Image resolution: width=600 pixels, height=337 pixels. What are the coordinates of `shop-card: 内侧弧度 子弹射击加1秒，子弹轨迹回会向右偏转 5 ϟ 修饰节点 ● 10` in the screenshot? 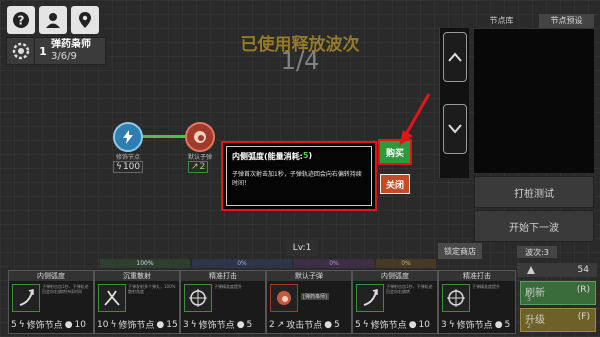 It's located at (395, 302).